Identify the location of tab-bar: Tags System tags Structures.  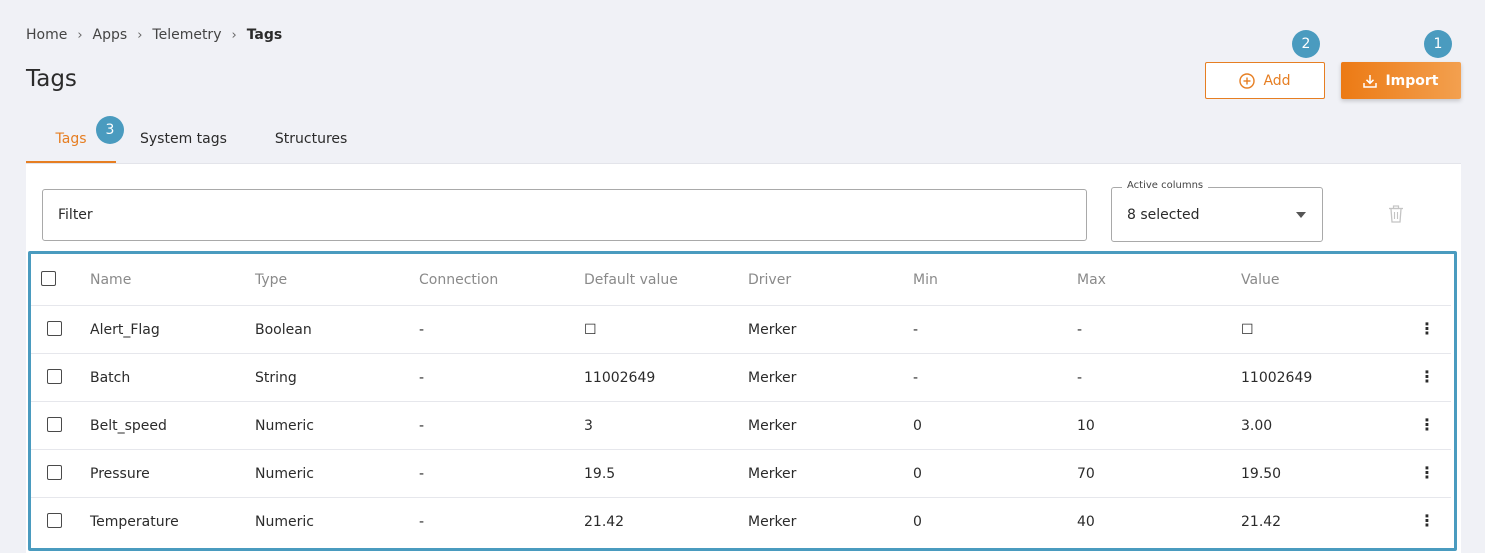
(186, 140).